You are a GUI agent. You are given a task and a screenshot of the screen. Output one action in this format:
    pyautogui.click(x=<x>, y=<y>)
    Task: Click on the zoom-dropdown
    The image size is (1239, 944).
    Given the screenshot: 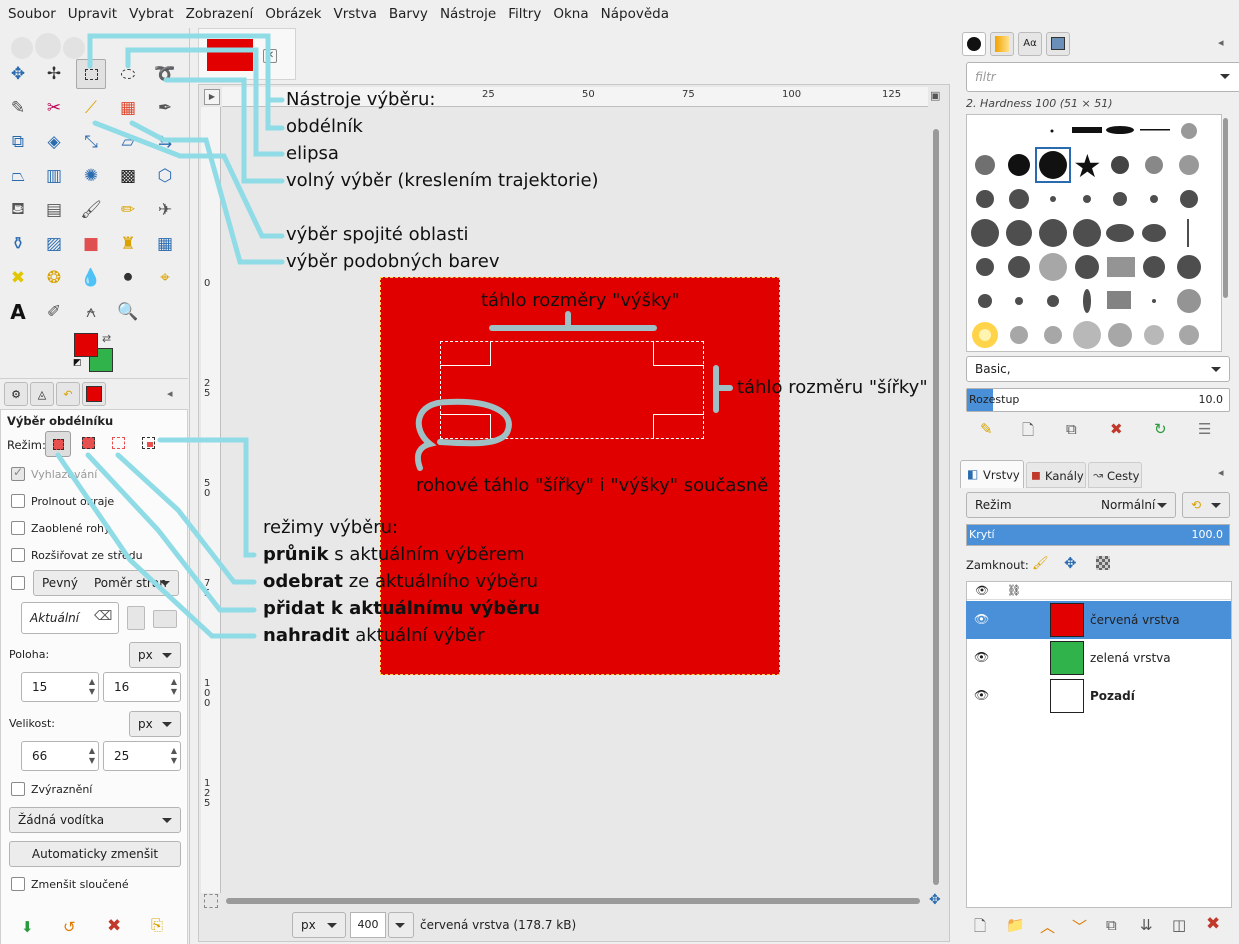 What is the action you would take?
    pyautogui.click(x=401, y=925)
    